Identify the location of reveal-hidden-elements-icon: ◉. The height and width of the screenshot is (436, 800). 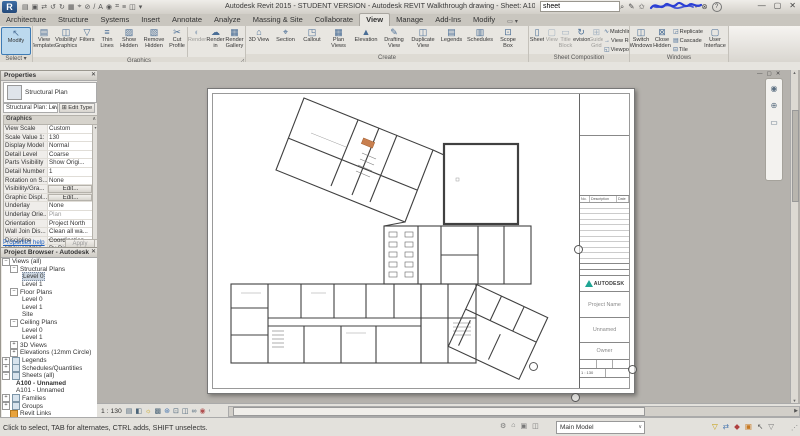
(202, 411).